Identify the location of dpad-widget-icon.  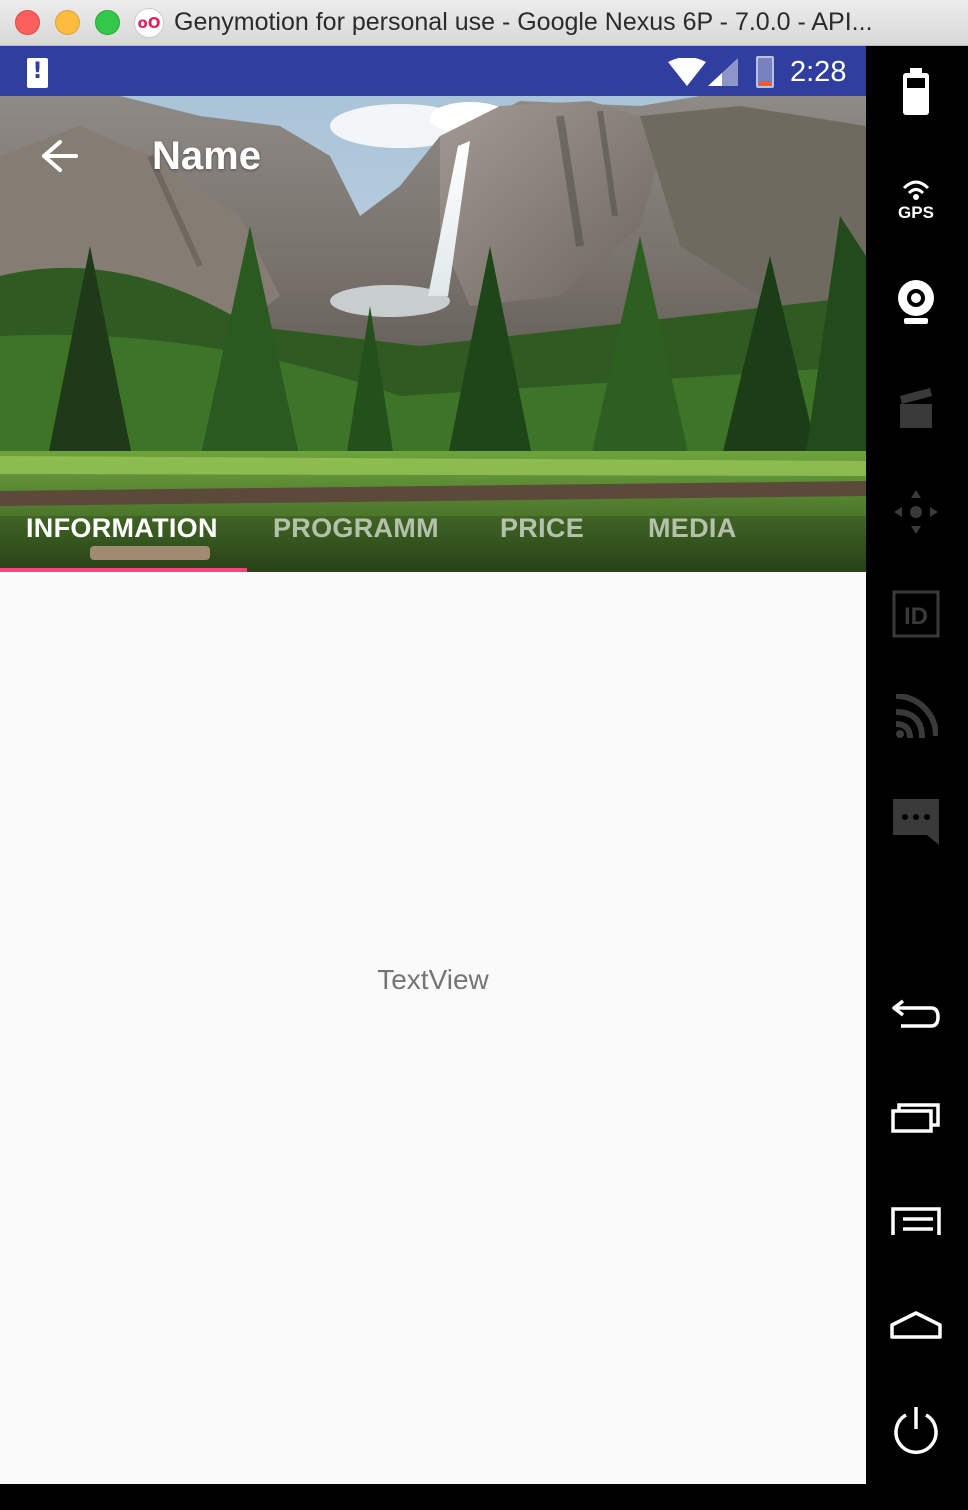
(916, 512).